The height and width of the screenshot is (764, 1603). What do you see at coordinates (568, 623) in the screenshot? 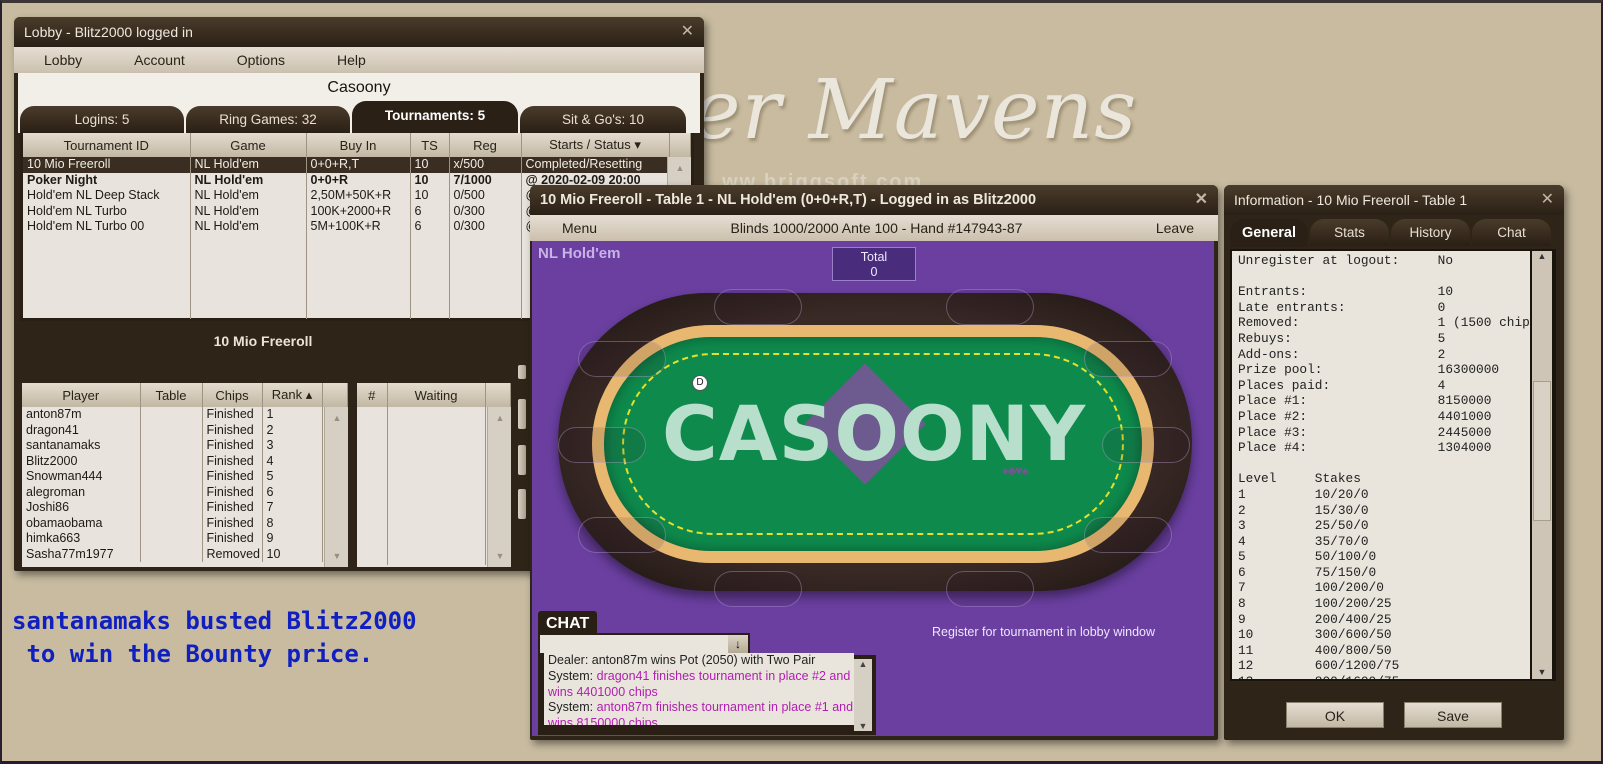
I see `chat-tab: CHAT` at bounding box center [568, 623].